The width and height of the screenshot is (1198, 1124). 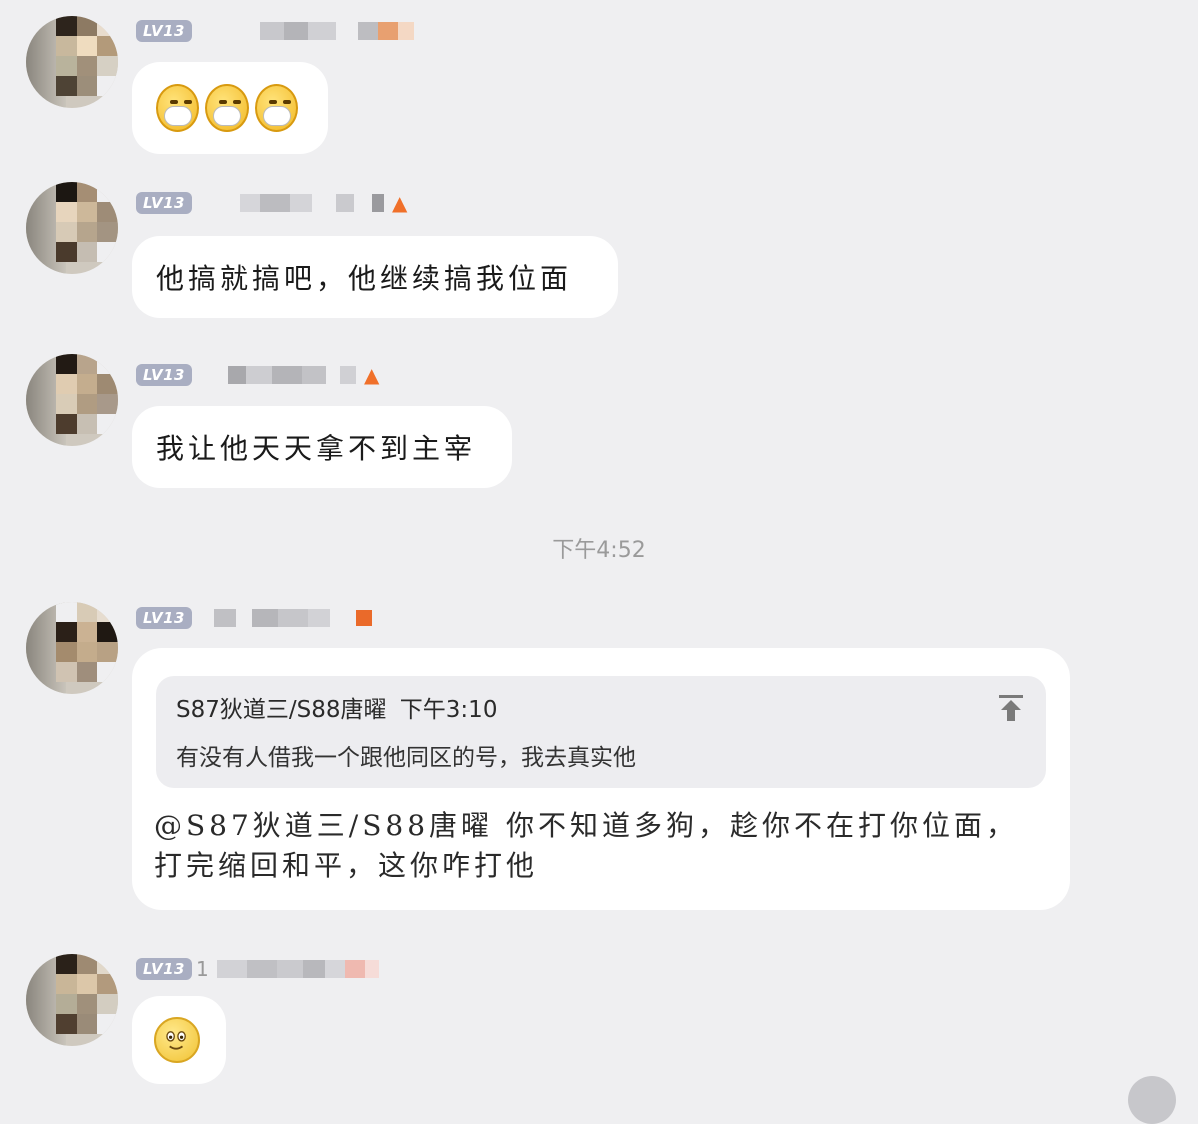 What do you see at coordinates (316, 448) in the screenshot?
I see `message-text: 我让他天天拿不到主宰` at bounding box center [316, 448].